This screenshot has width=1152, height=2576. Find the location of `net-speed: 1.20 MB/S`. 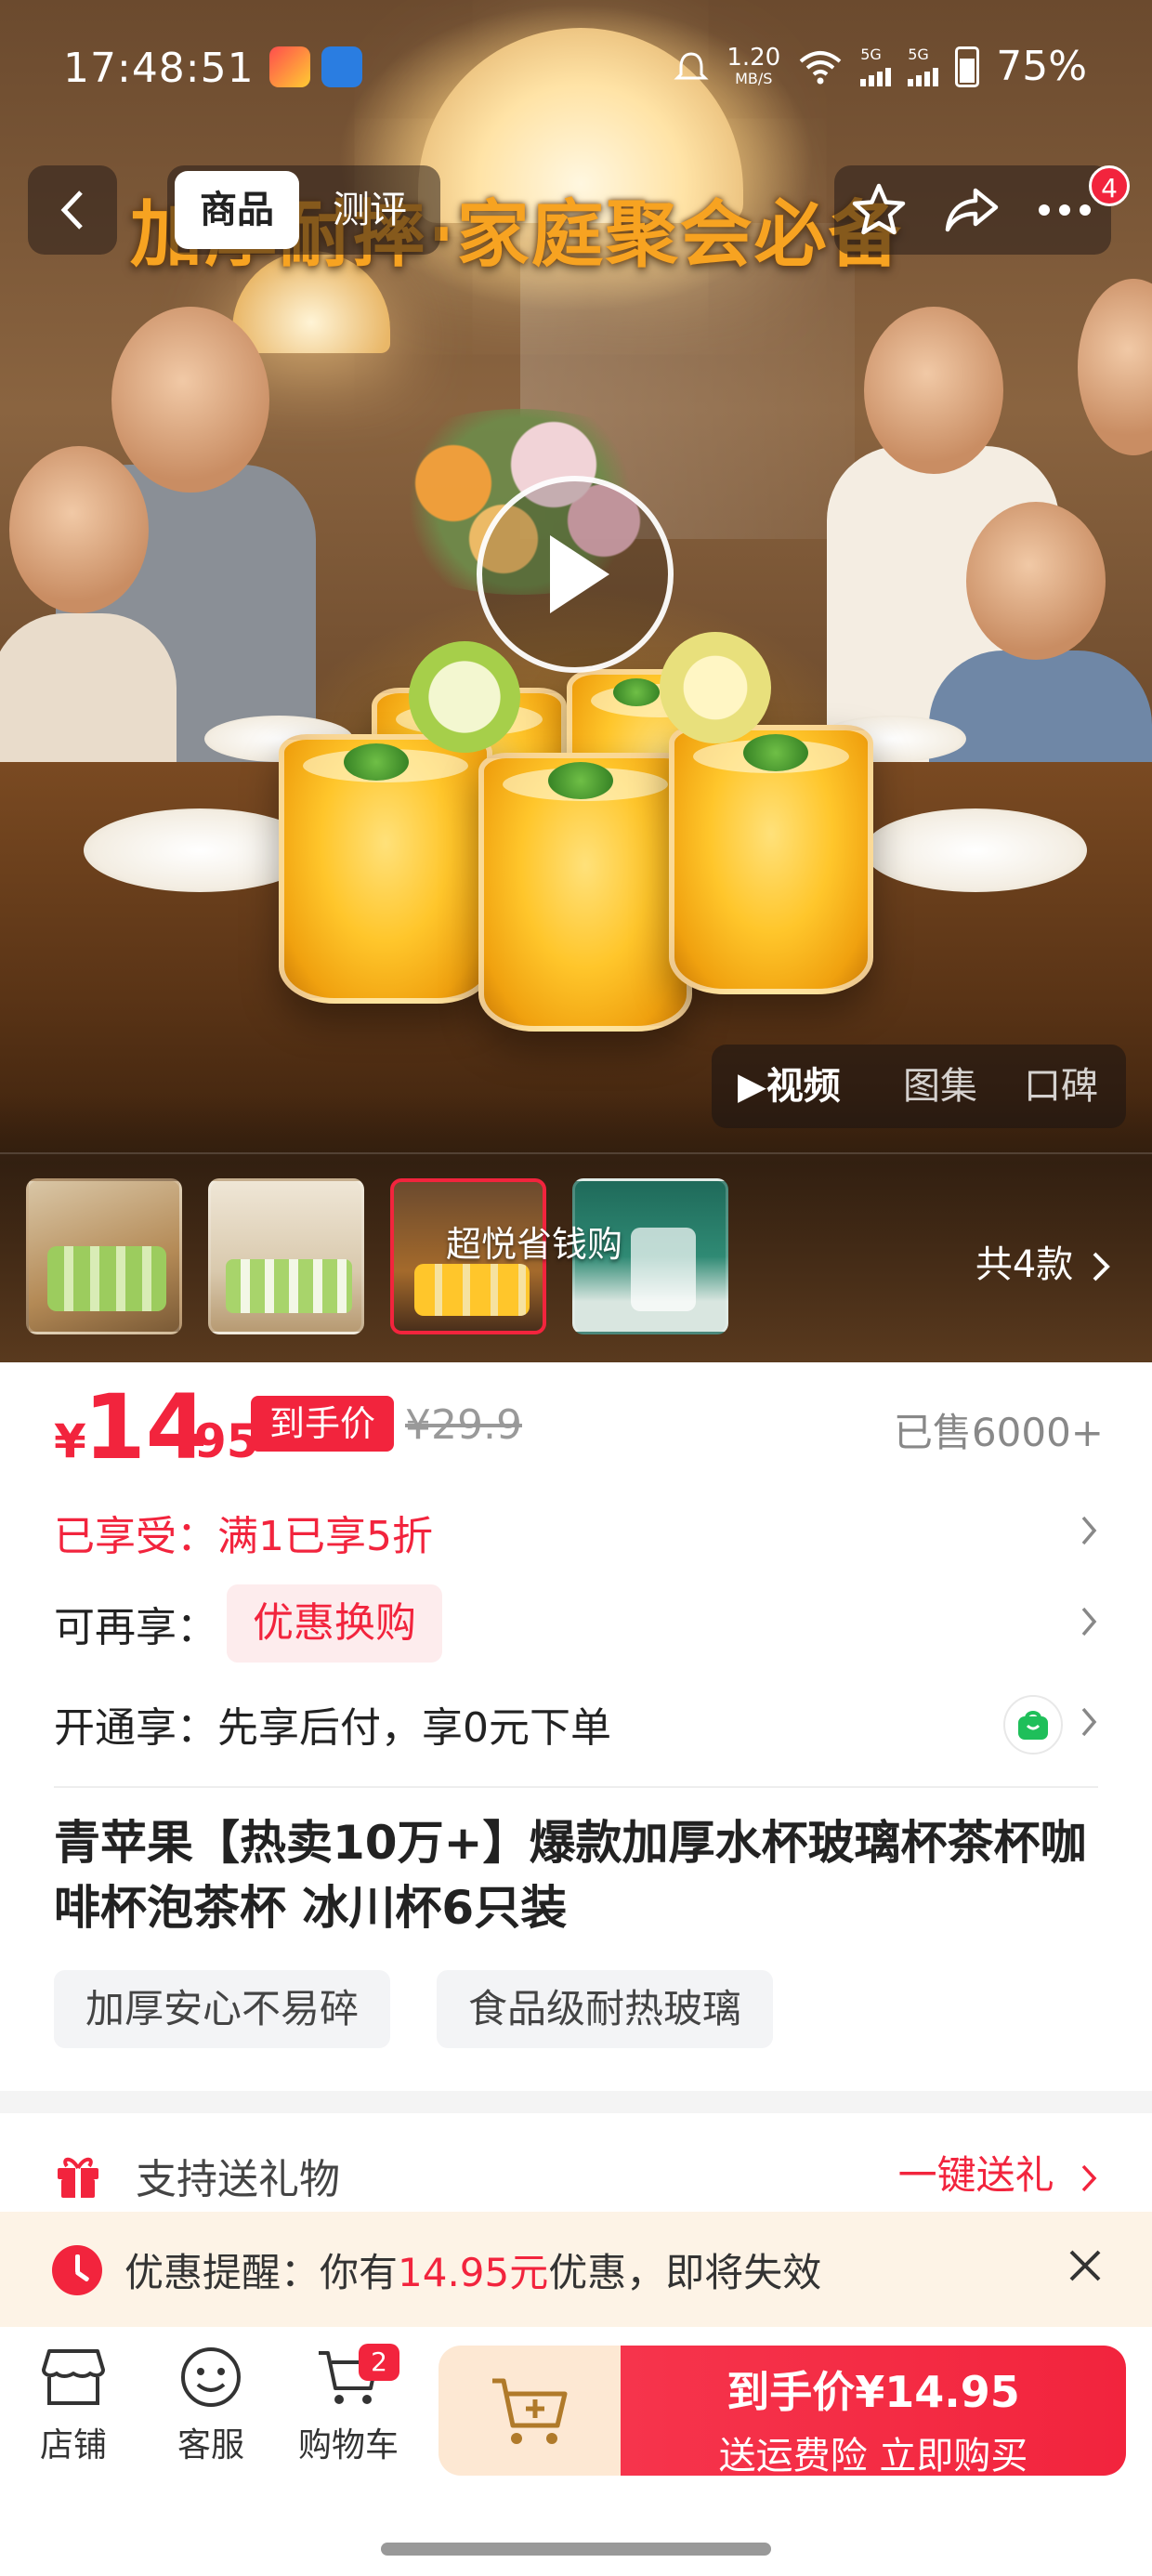

net-speed: 1.20 MB/S is located at coordinates (754, 65).